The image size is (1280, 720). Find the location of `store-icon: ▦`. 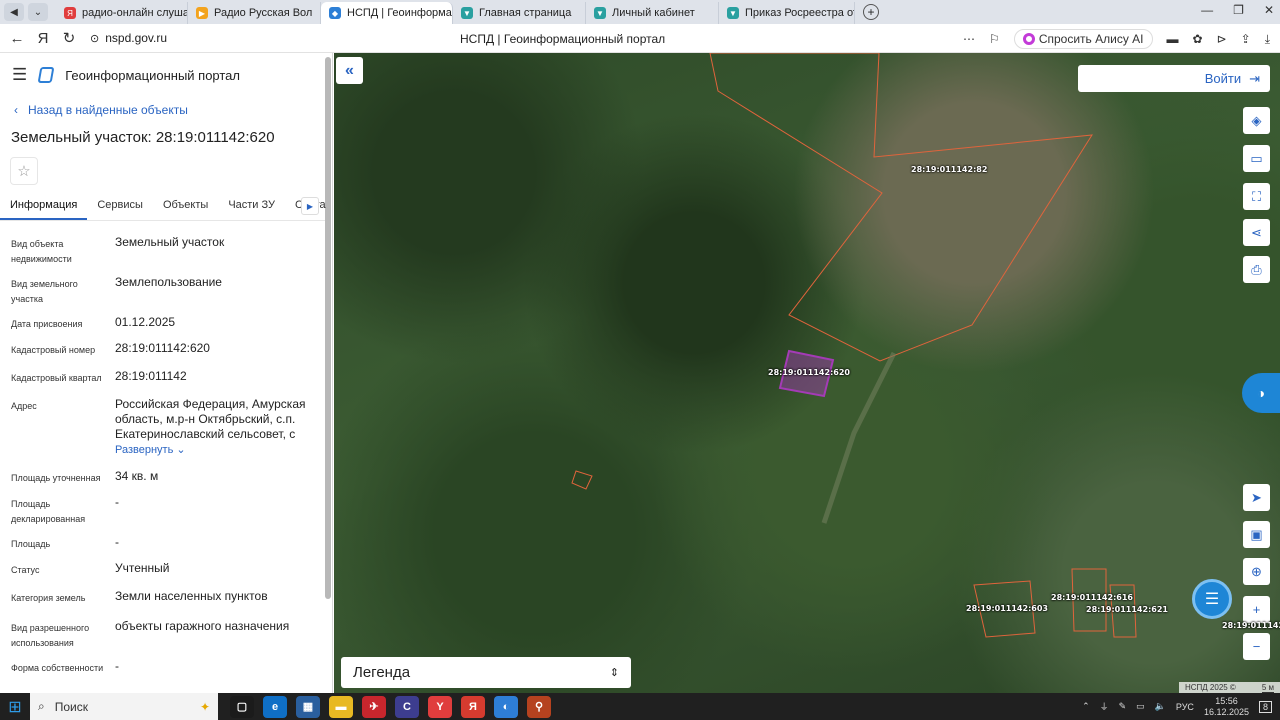

store-icon: ▦ is located at coordinates (308, 706).